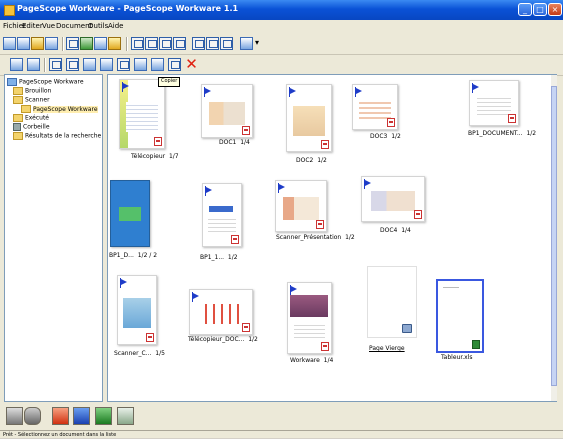 Image resolution: width=563 pixels, height=439 pixels. What do you see at coordinates (502, 133) in the screenshot?
I see `document-label: BP1_DOCUMENT... 1/2` at bounding box center [502, 133].